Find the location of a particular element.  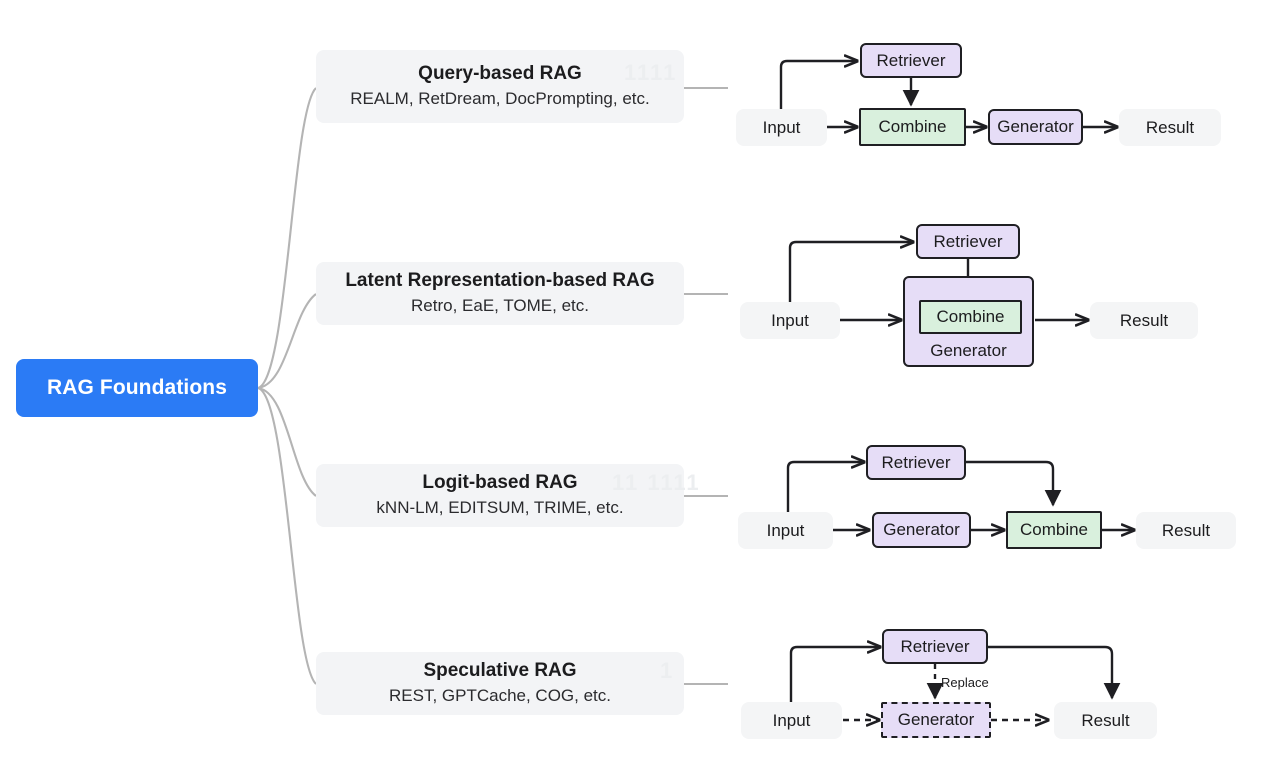

node-result-row-3: Result is located at coordinates (1186, 530).